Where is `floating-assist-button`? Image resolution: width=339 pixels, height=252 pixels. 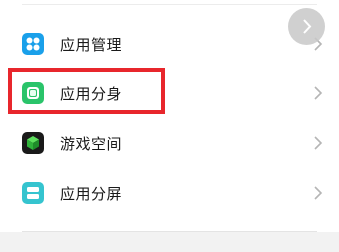 floating-assist-button is located at coordinates (306, 26).